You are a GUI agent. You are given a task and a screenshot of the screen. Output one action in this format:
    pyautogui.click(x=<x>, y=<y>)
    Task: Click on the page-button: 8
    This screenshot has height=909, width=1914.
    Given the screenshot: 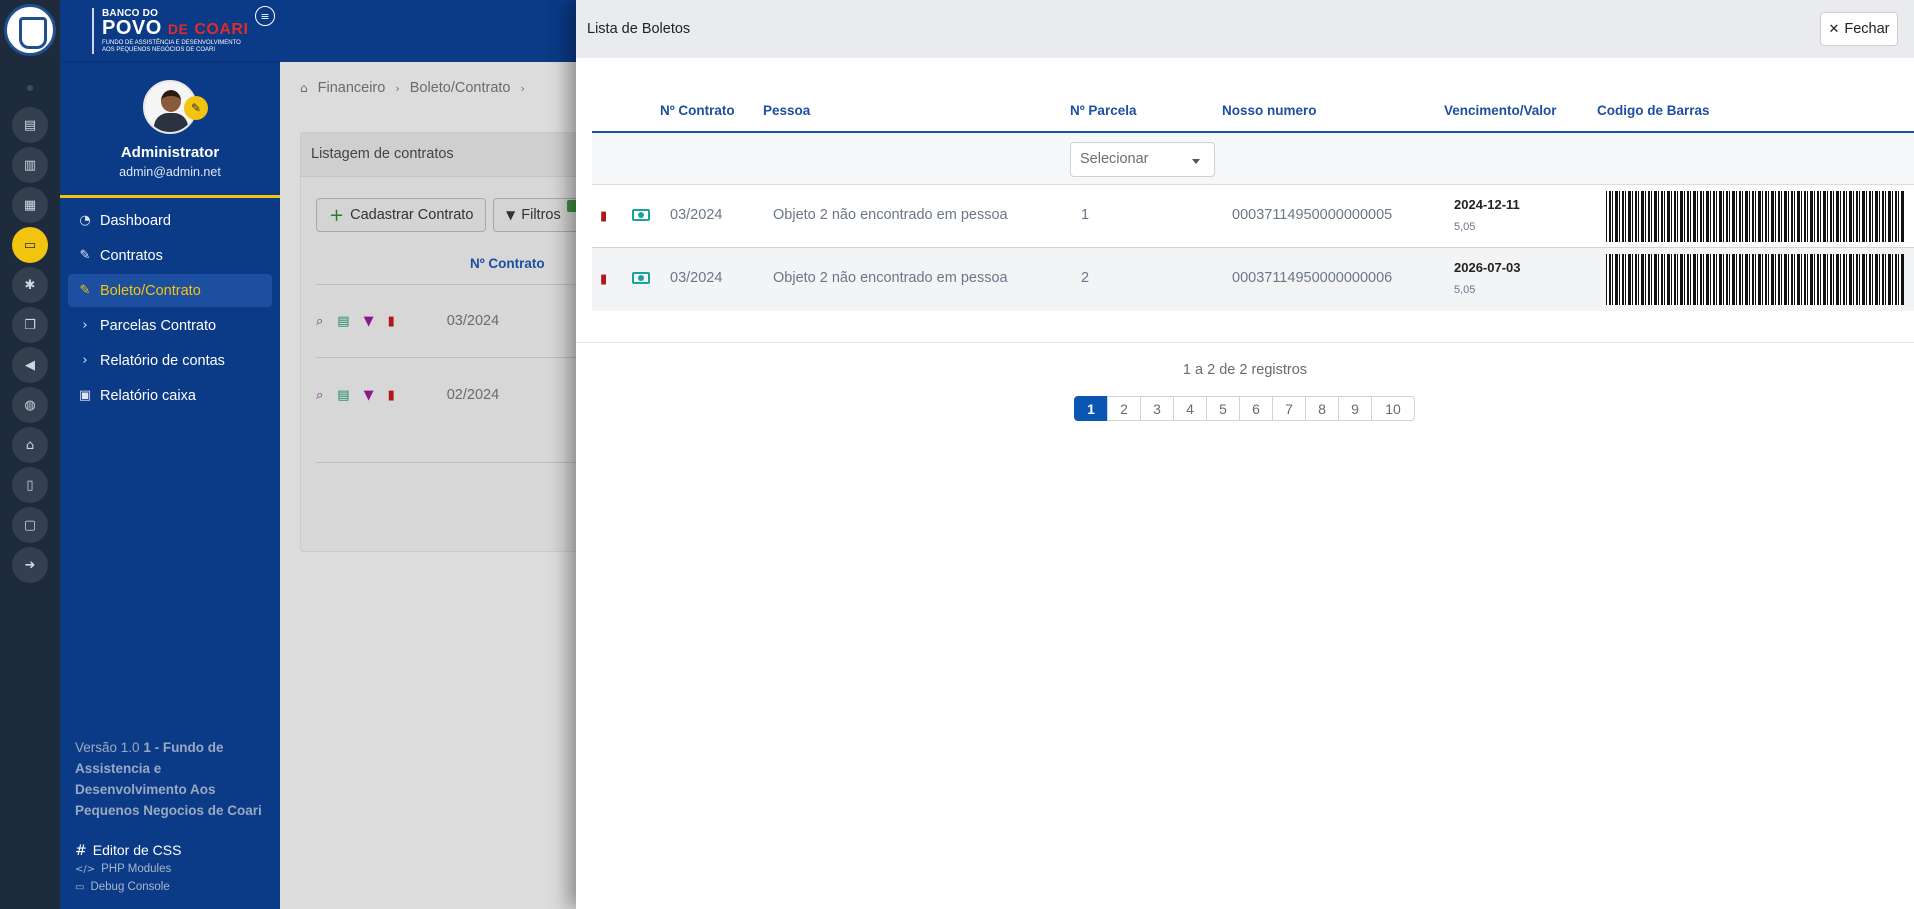 What is the action you would take?
    pyautogui.click(x=1322, y=408)
    